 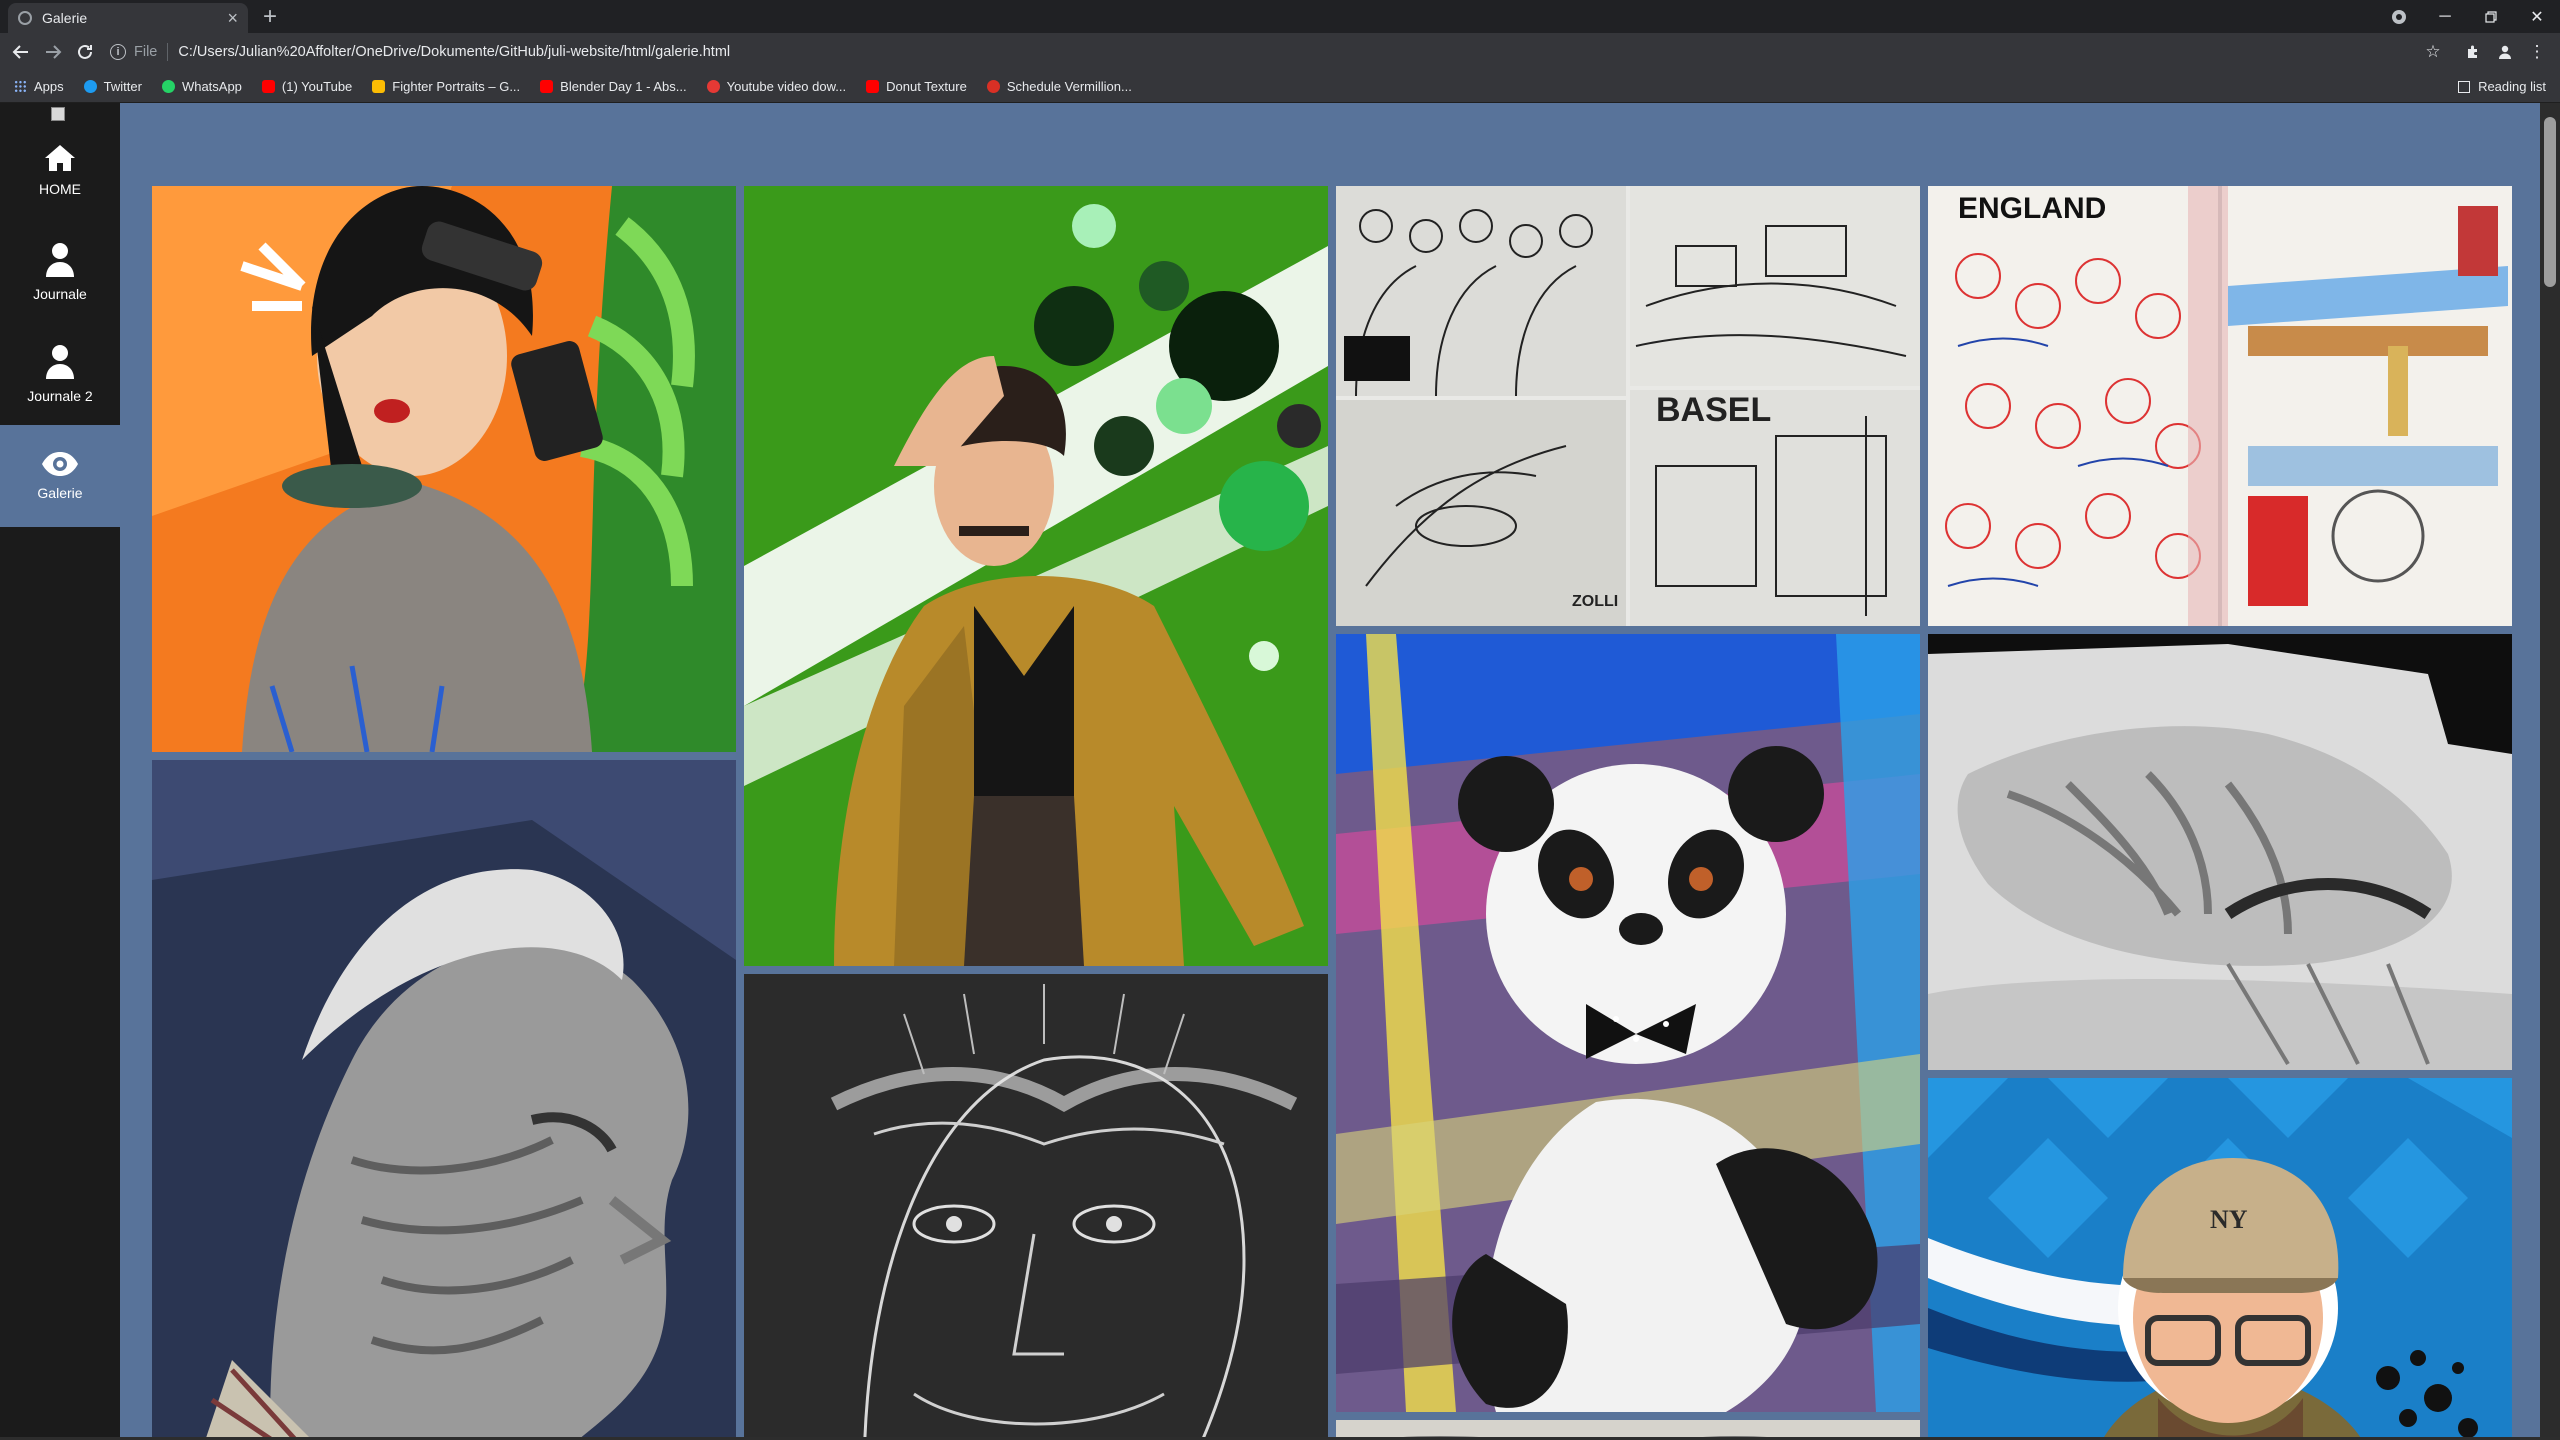 What do you see at coordinates (168, 52) in the screenshot?
I see `omnibox-divider` at bounding box center [168, 52].